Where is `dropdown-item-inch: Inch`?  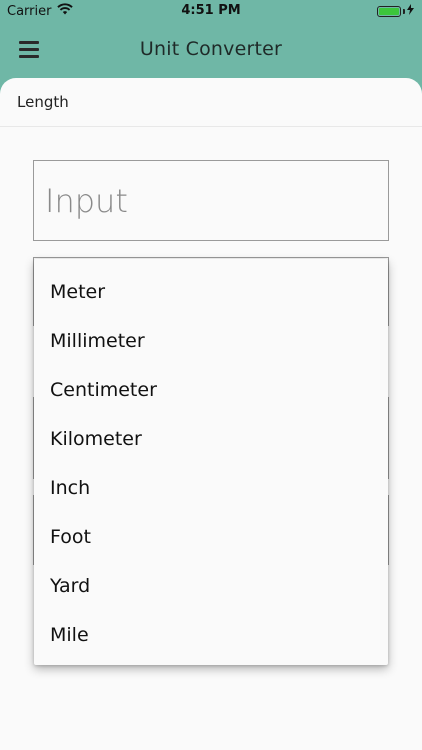 dropdown-item-inch: Inch is located at coordinates (211, 488).